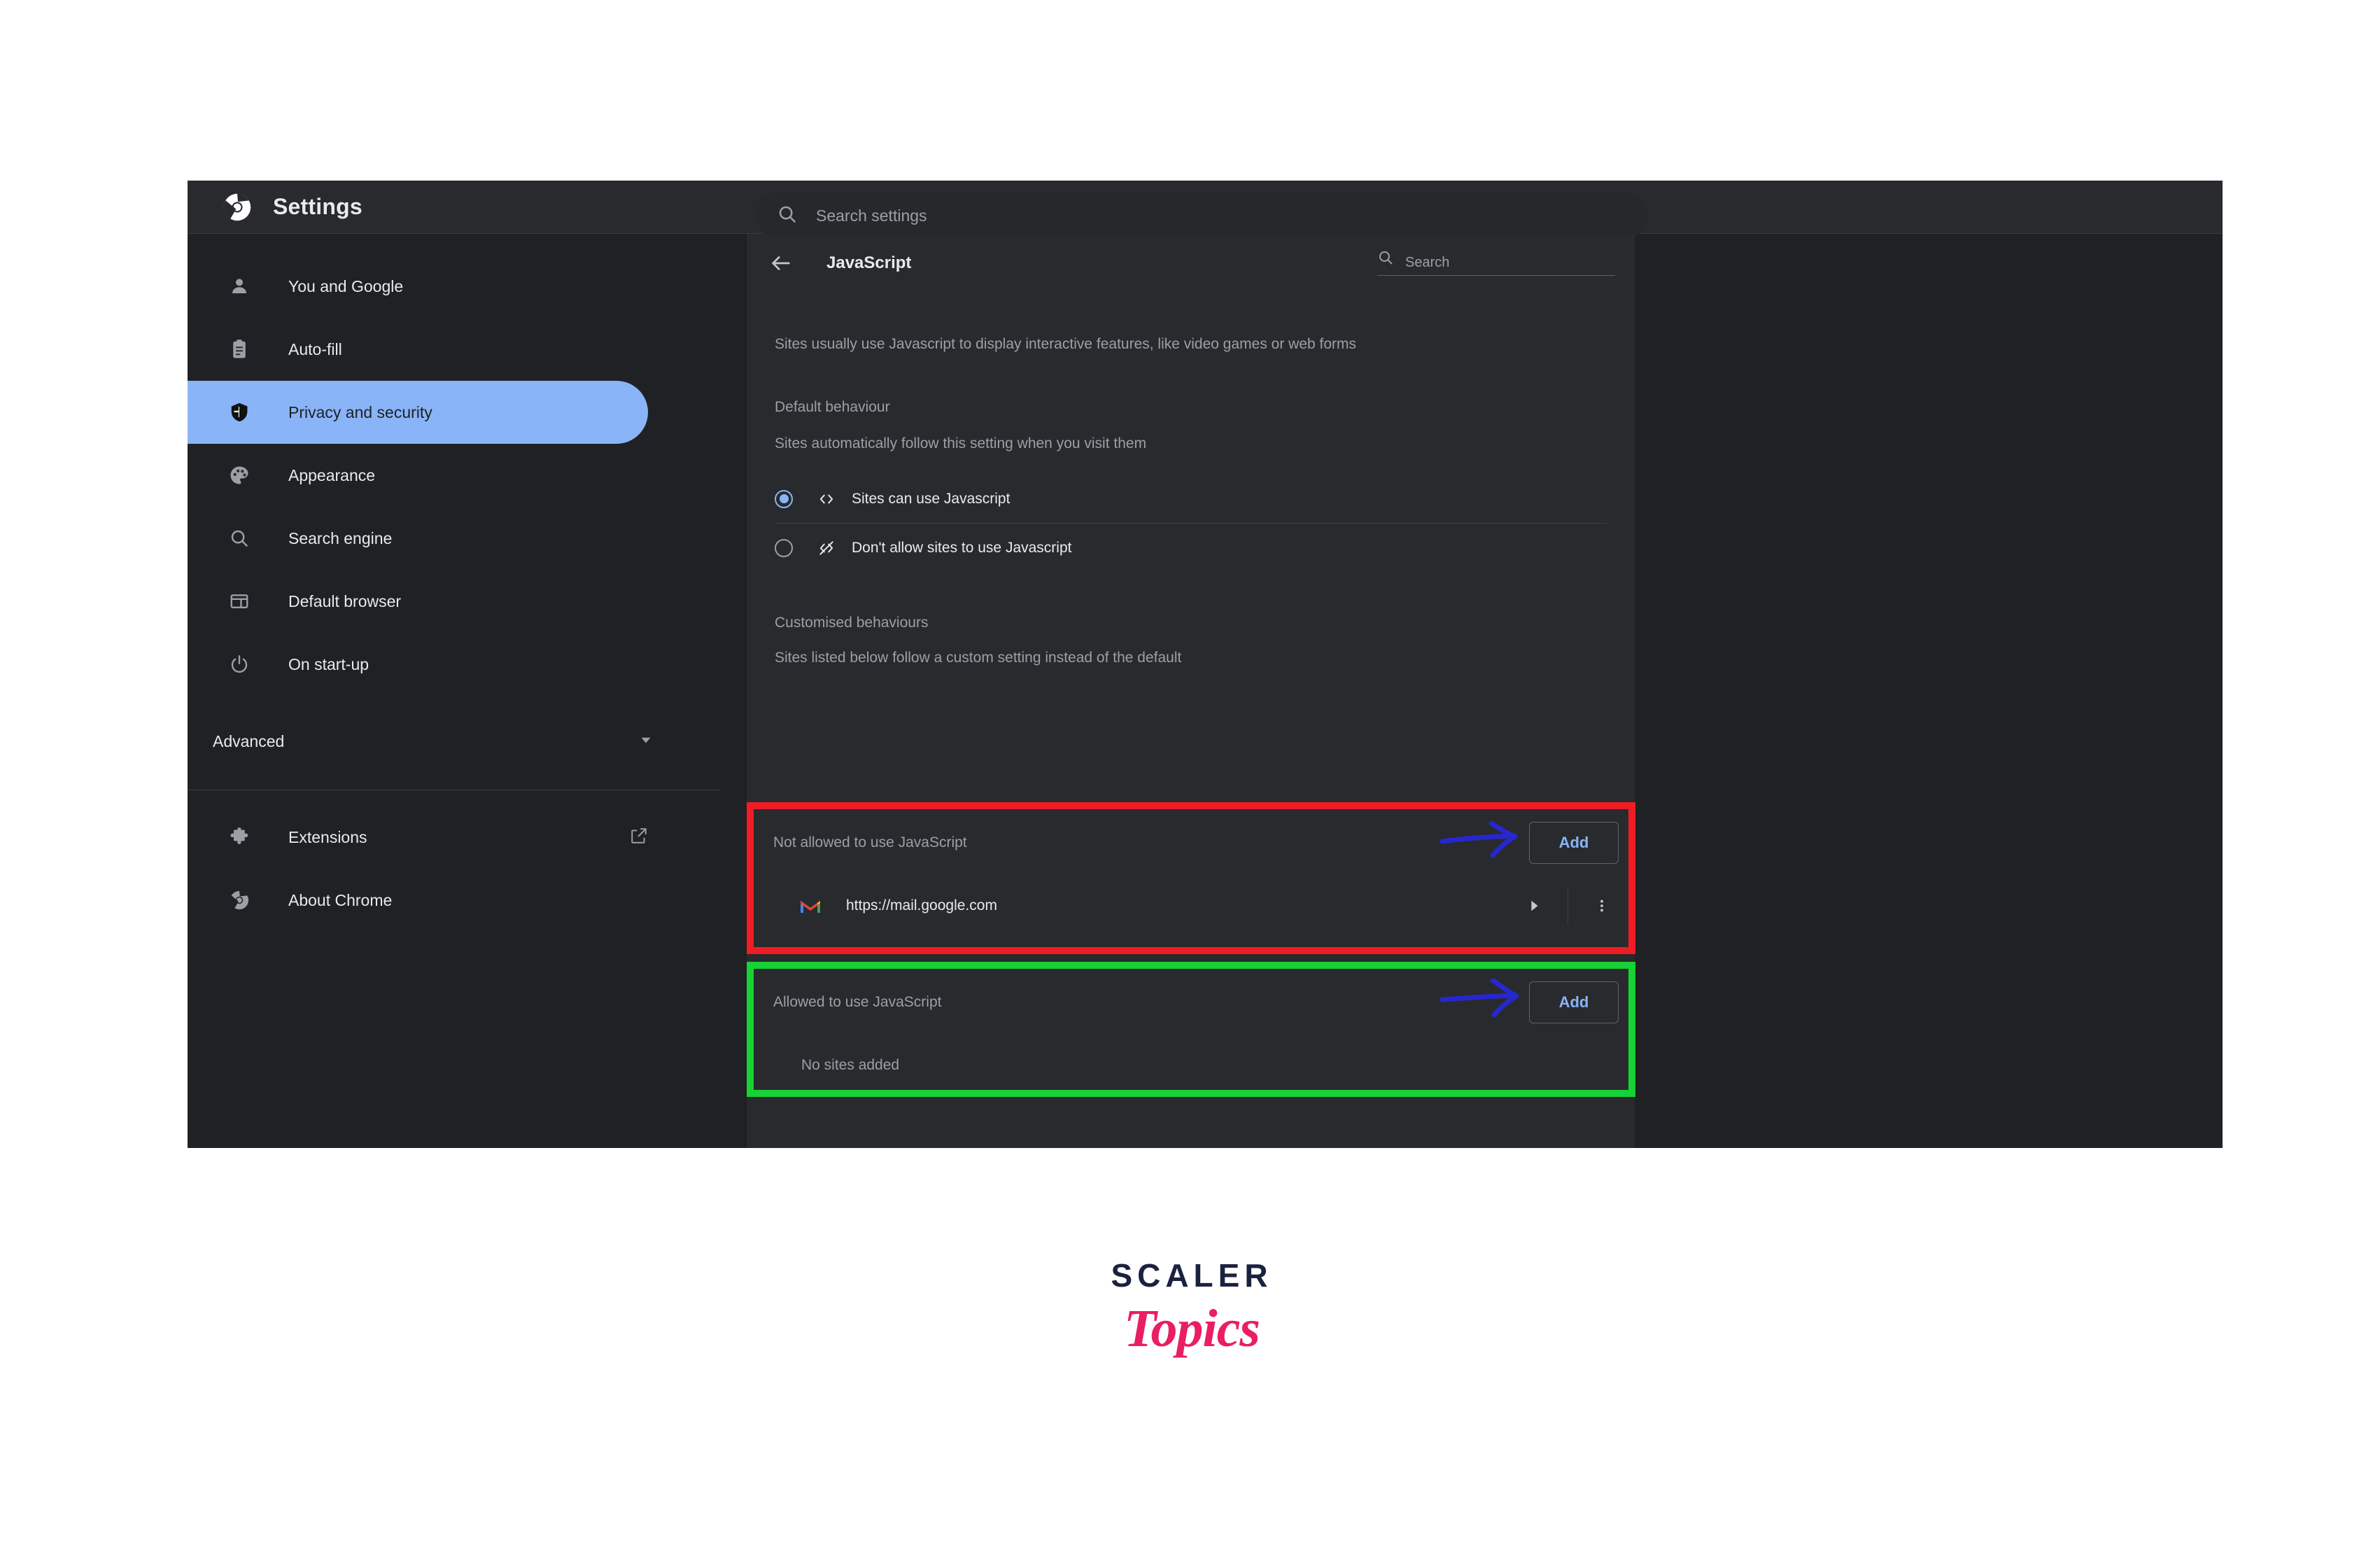 This screenshot has width=2380, height=1568. I want to click on content-search-field, so click(1496, 262).